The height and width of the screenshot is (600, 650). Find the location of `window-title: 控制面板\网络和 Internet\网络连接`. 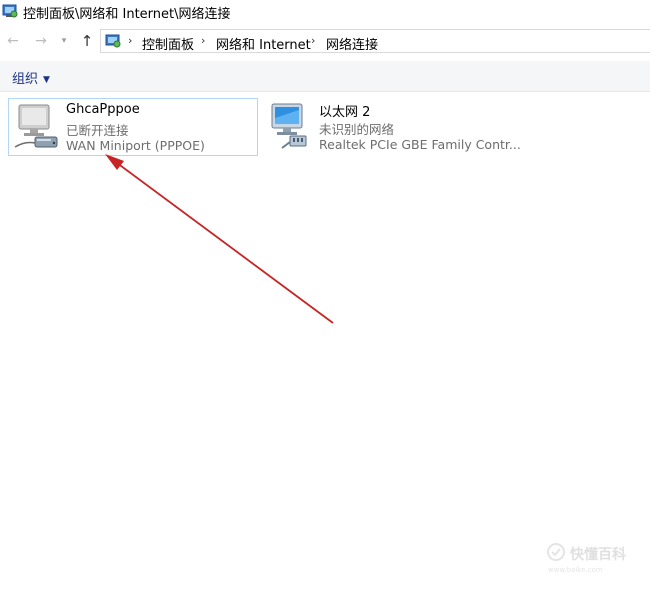

window-title: 控制面板\网络和 Internet\网络连接 is located at coordinates (127, 14).